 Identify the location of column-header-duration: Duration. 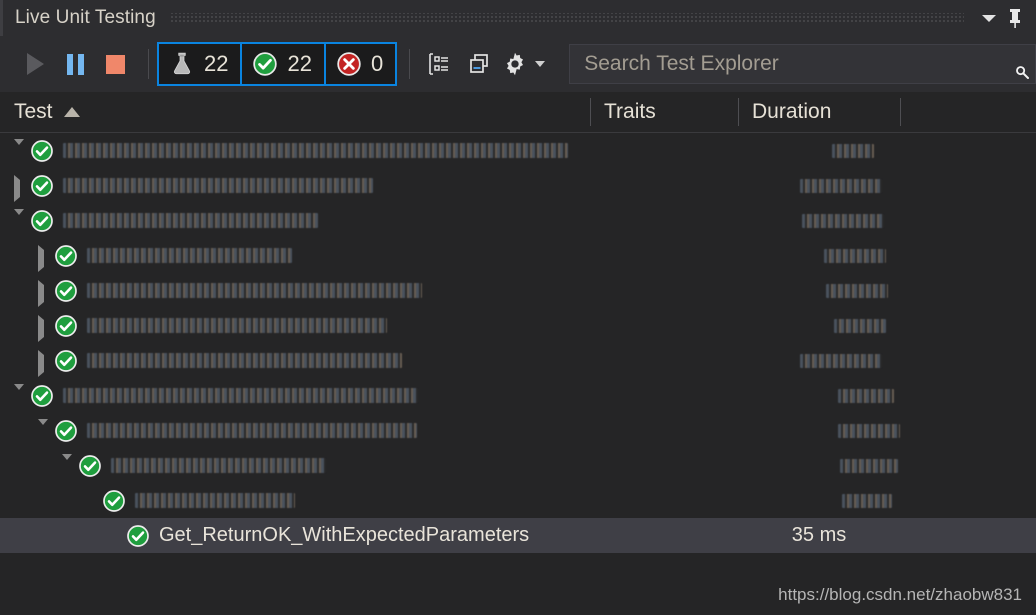
(784, 112).